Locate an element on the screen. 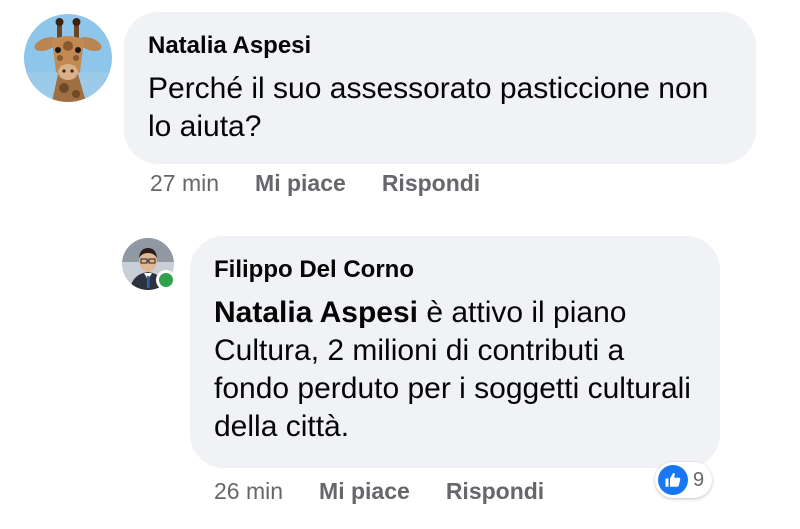 The image size is (800, 529). avatar-natalia is located at coordinates (68, 58).